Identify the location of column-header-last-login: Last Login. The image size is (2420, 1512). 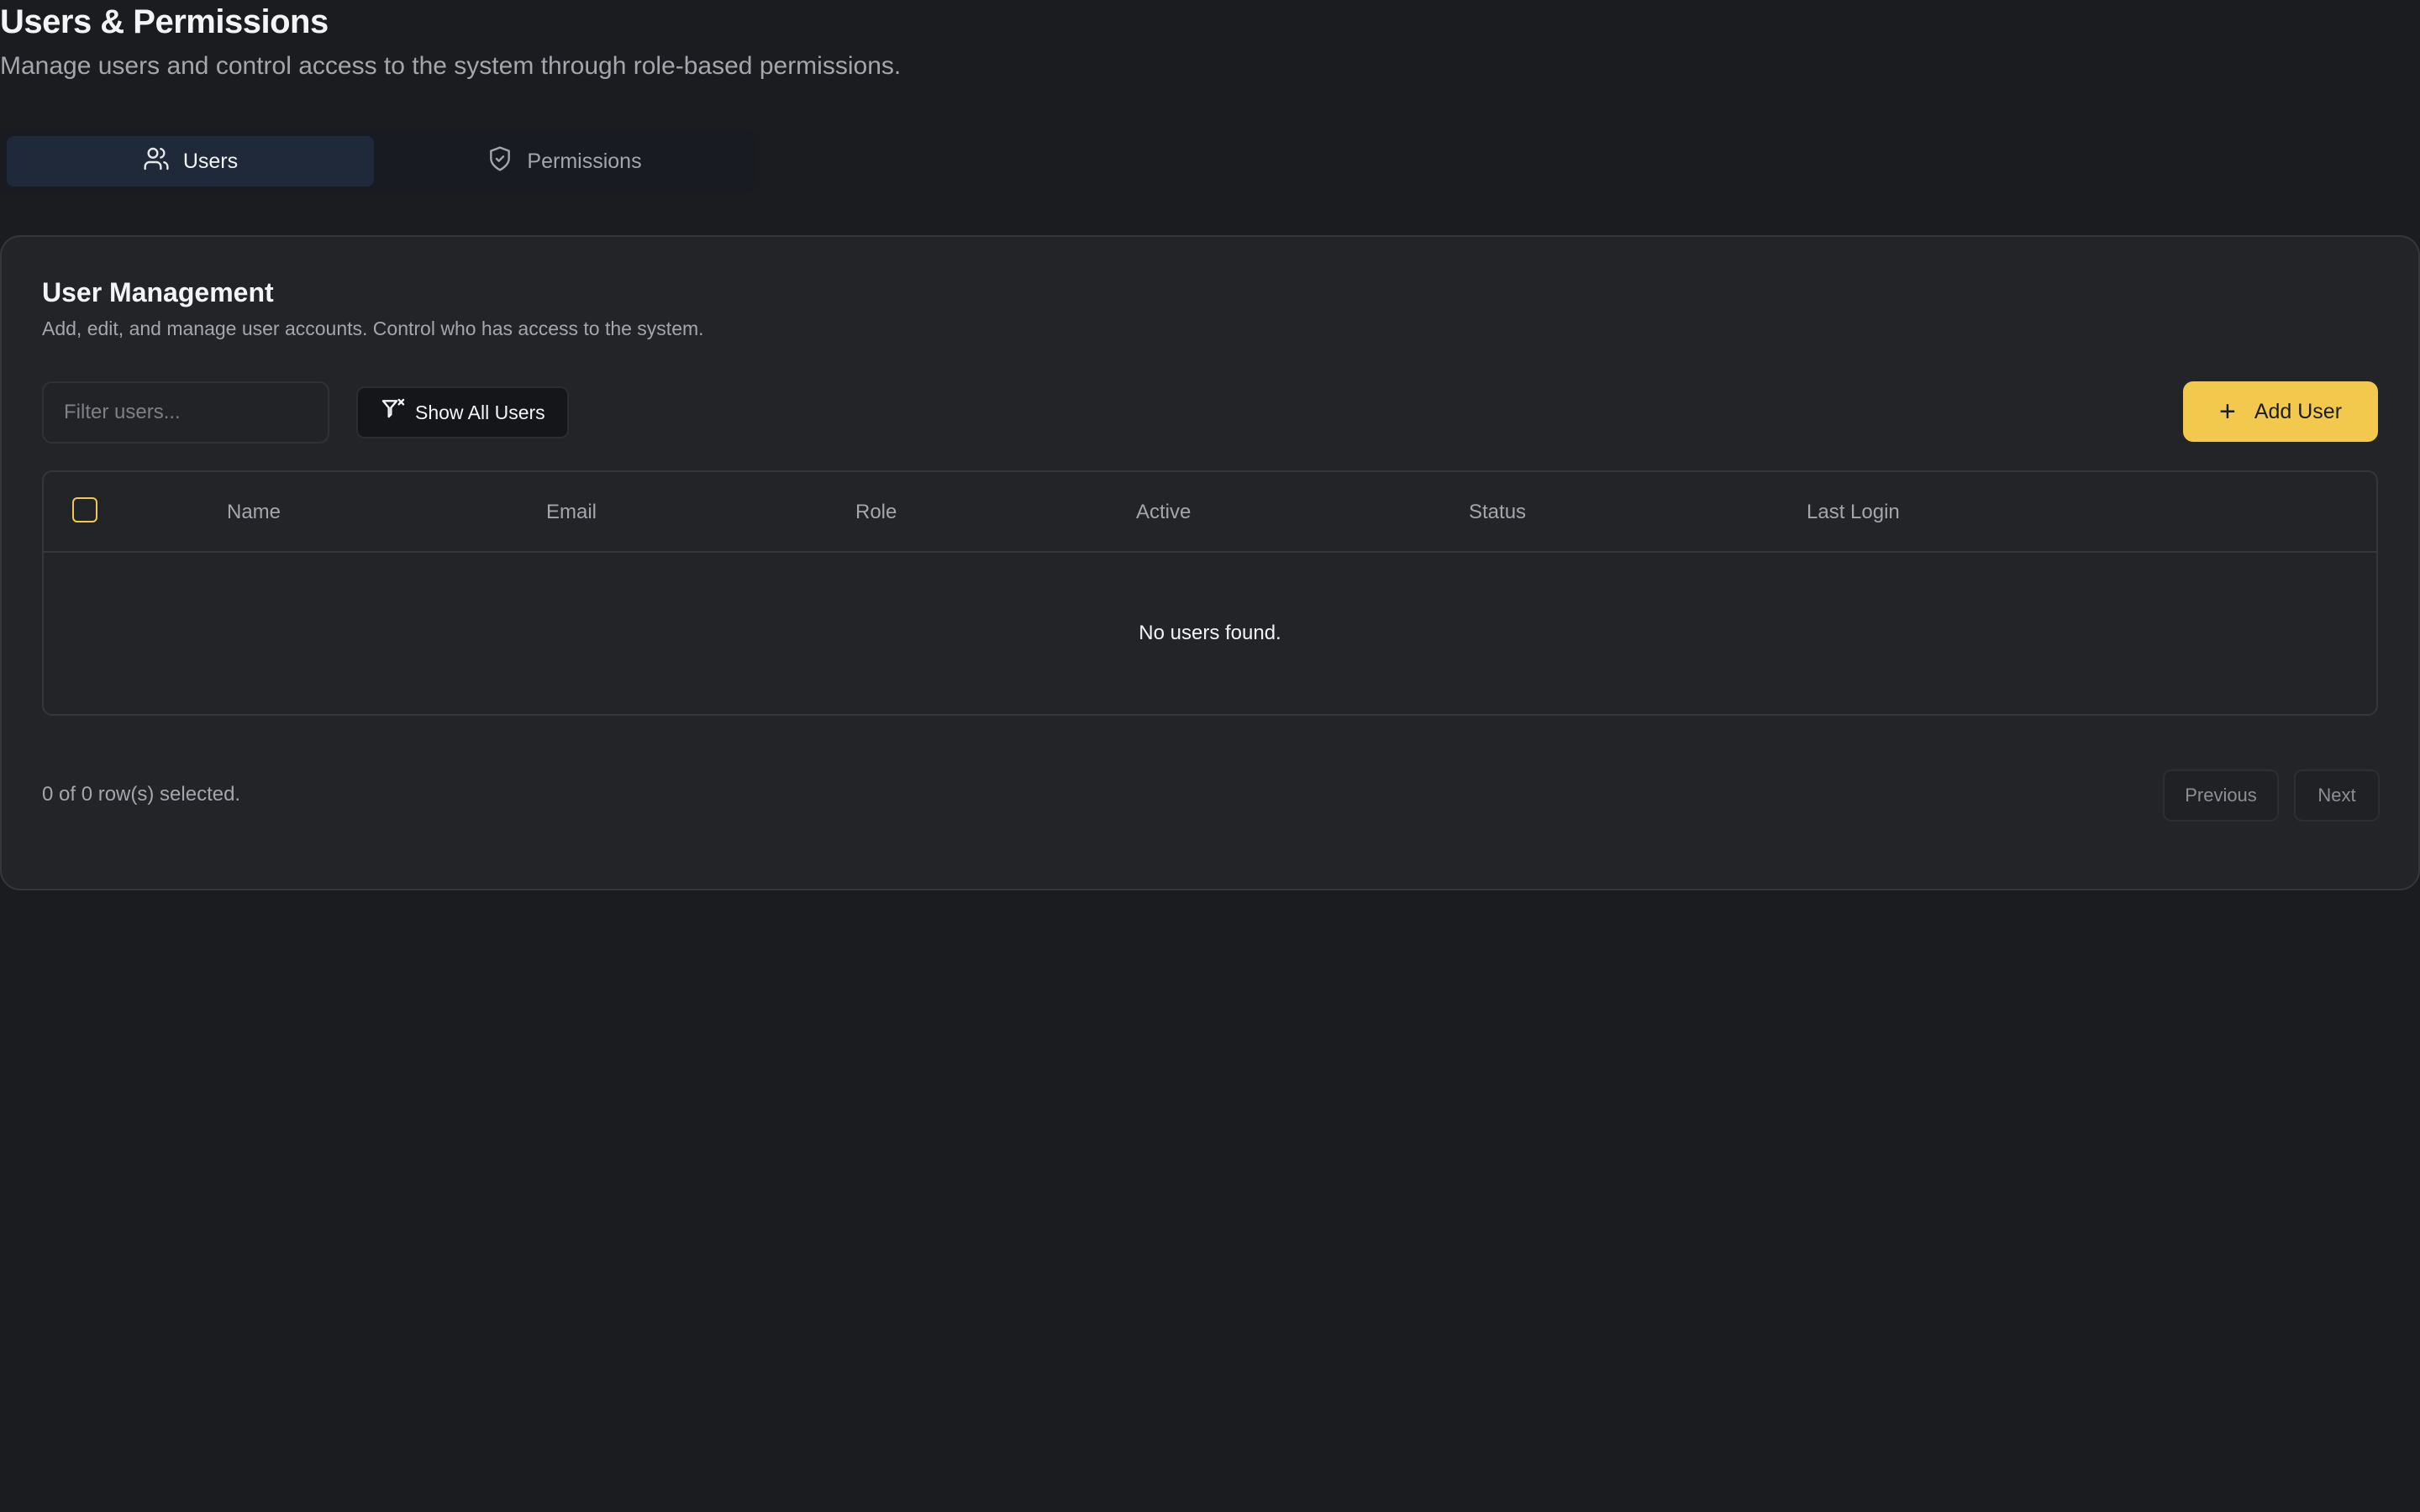
(1854, 512).